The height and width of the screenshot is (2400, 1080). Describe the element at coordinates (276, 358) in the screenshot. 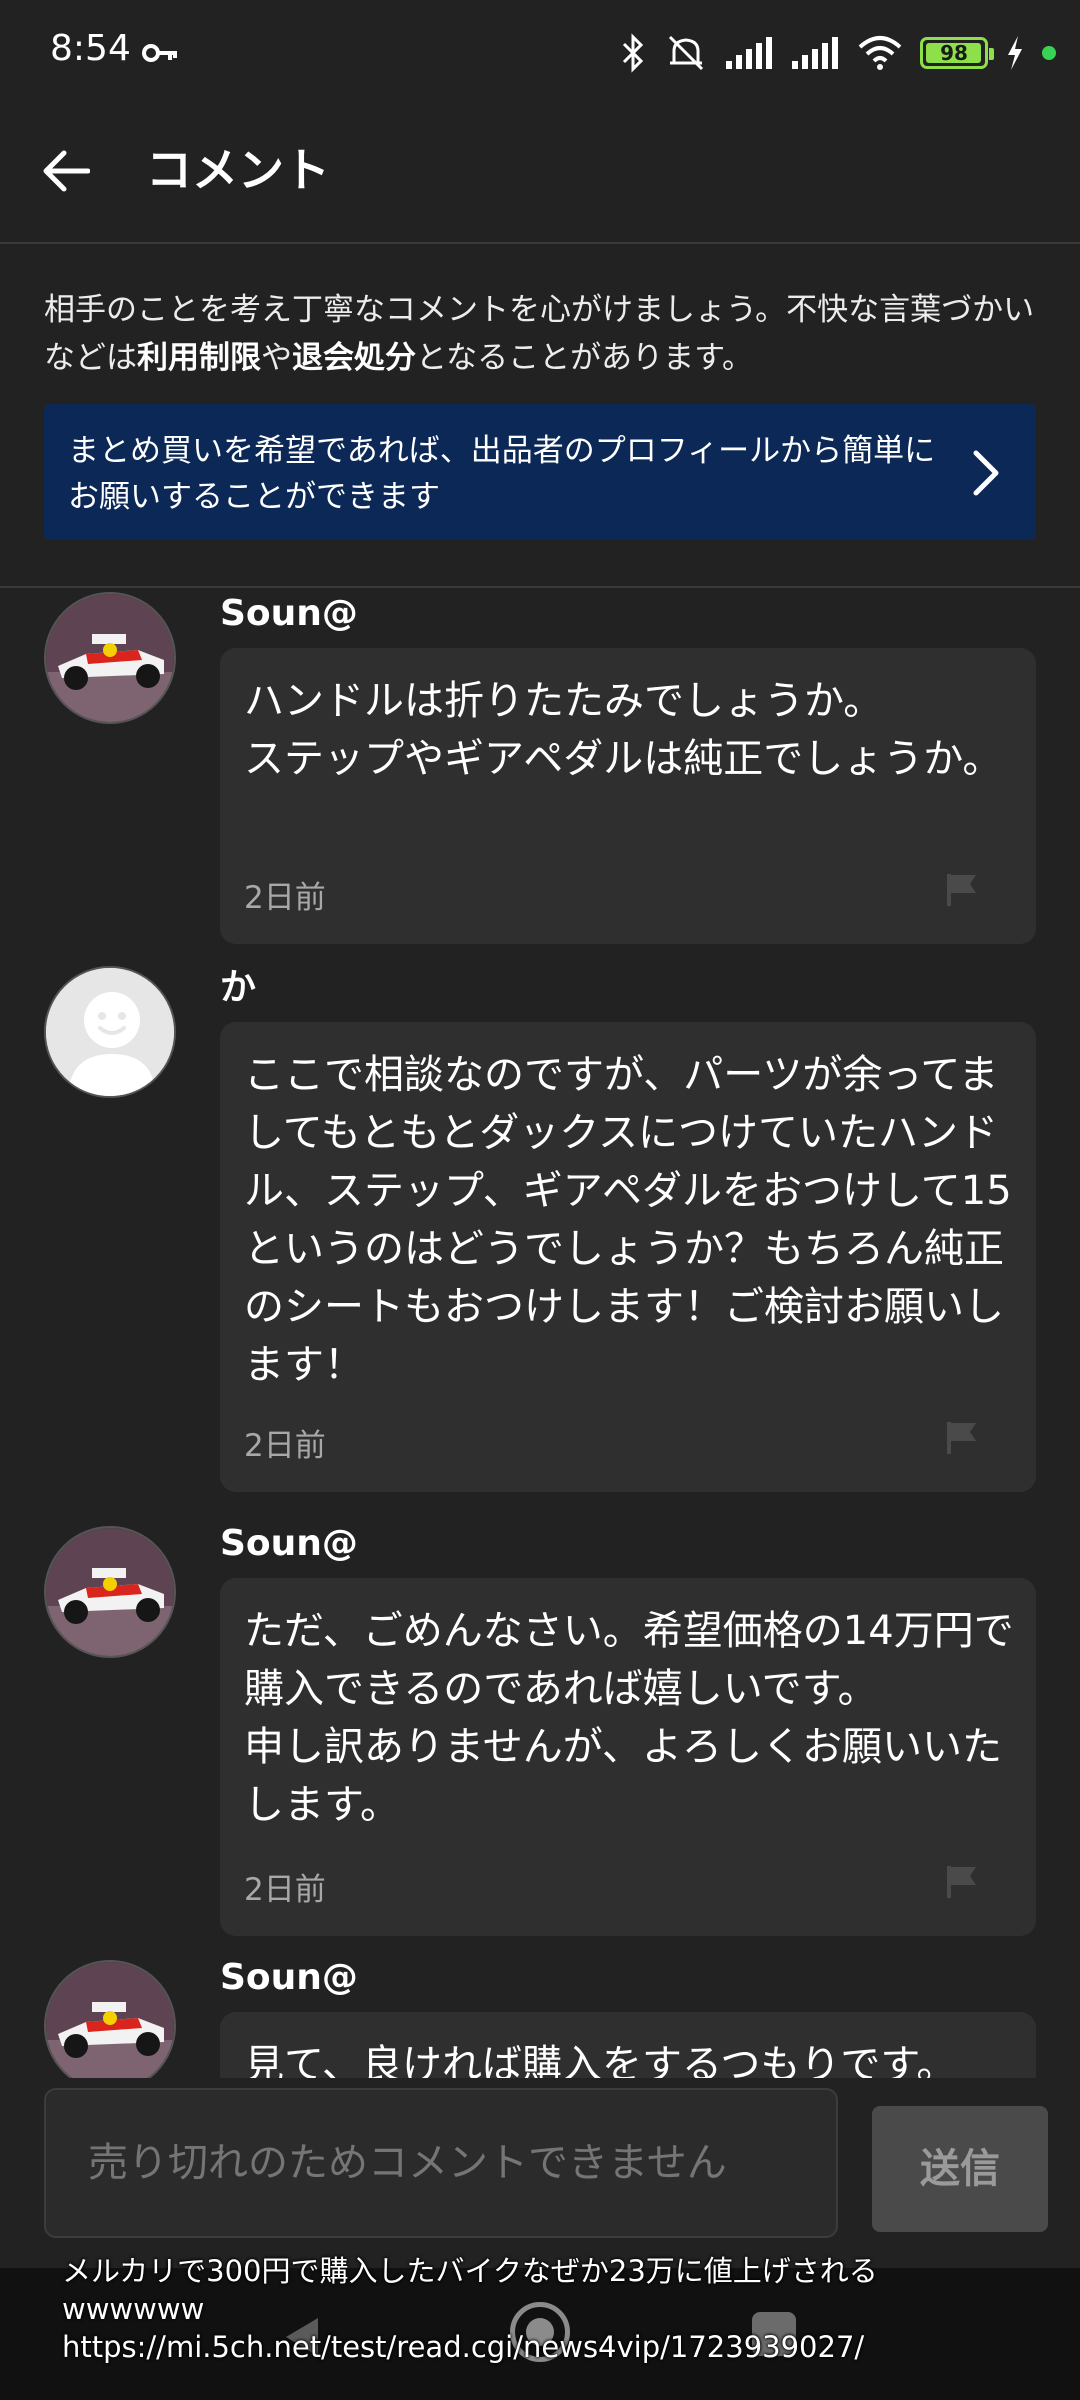

I see `guideline-text: や` at that location.